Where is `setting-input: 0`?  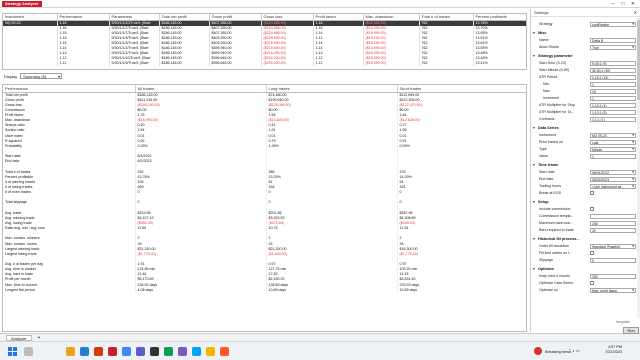 setting-input: 0 is located at coordinates (613, 260).